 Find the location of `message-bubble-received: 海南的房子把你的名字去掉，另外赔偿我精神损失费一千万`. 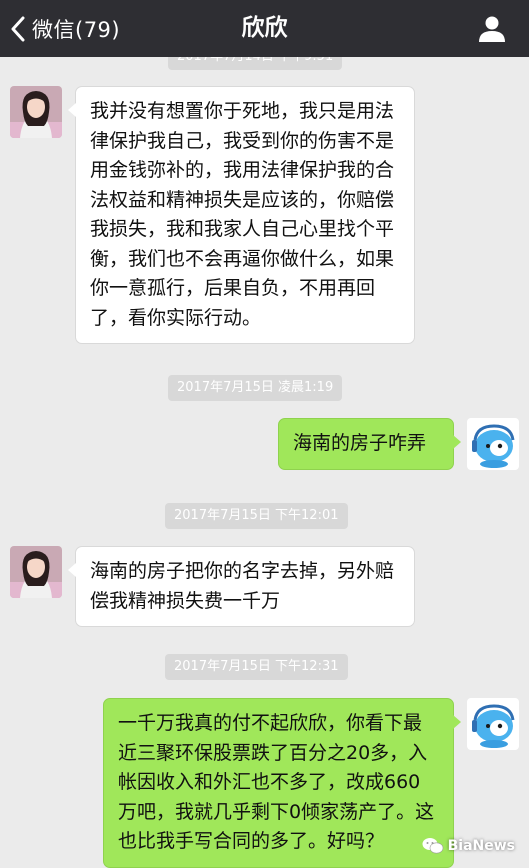

message-bubble-received: 海南的房子把你的名字去掉，另外赔偿我精神损失费一千万 is located at coordinates (241, 586).